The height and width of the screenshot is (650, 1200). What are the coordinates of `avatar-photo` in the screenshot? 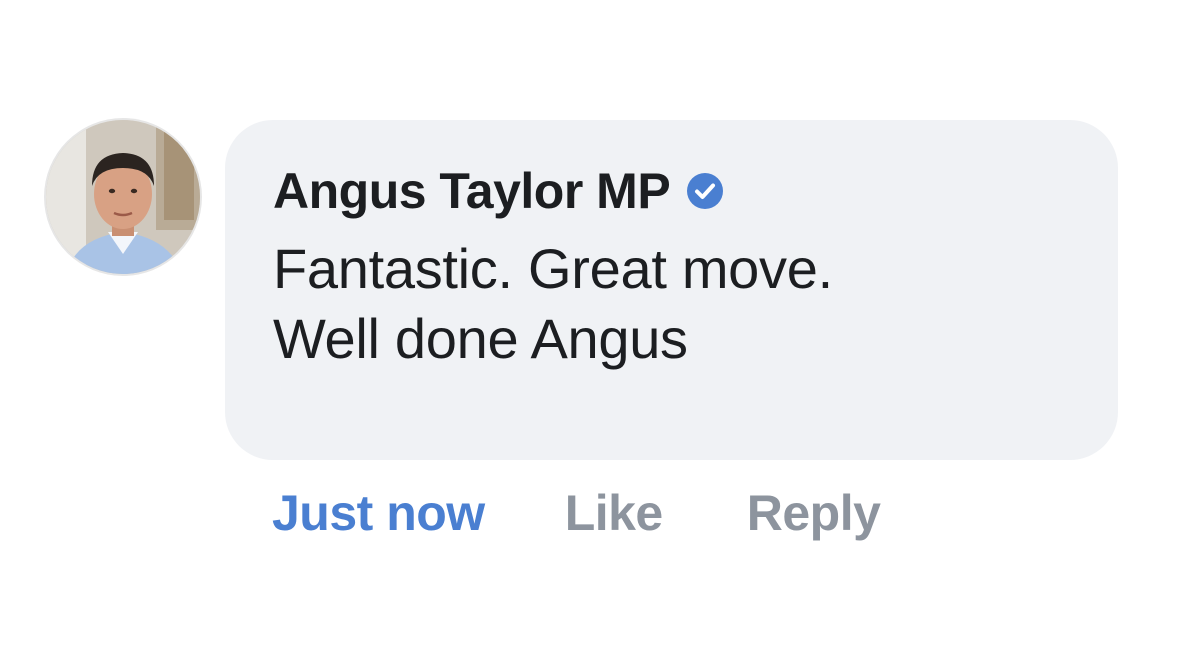 It's located at (123, 197).